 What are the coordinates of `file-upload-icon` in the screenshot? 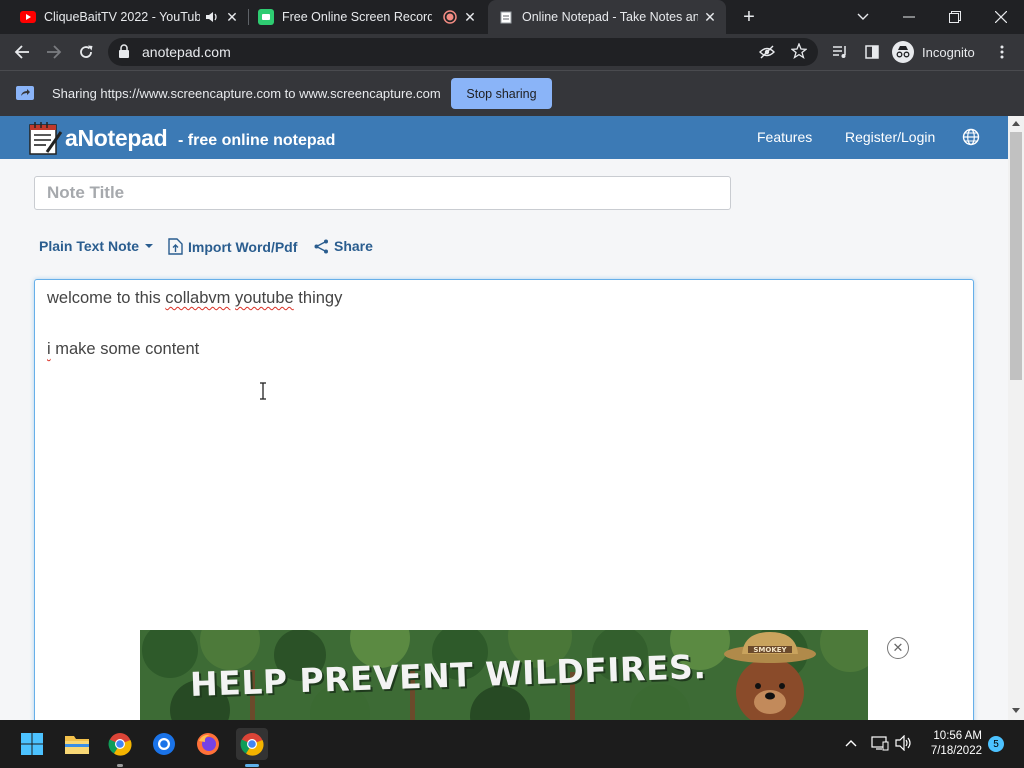 It's located at (175, 246).